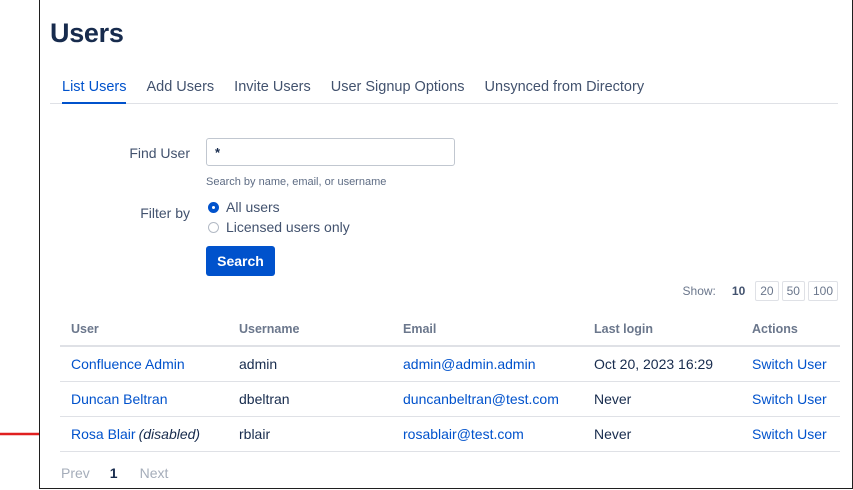 The image size is (853, 490). What do you see at coordinates (398, 91) in the screenshot?
I see `tab-user-signup-options: User Signup Options` at bounding box center [398, 91].